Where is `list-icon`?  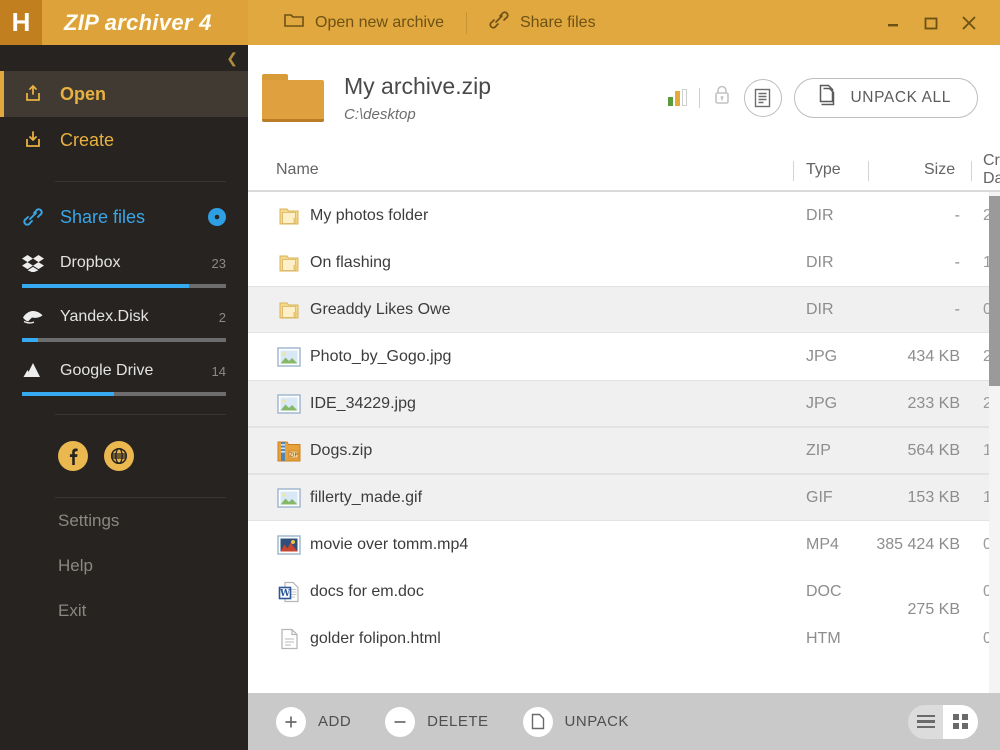 list-icon is located at coordinates (925, 721).